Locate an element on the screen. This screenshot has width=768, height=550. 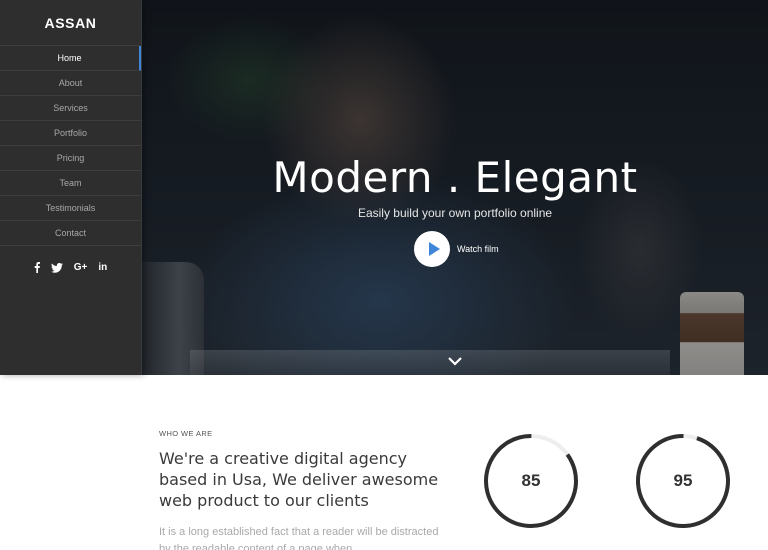
nav-item-portfolio: Portfolio is located at coordinates (70, 133).